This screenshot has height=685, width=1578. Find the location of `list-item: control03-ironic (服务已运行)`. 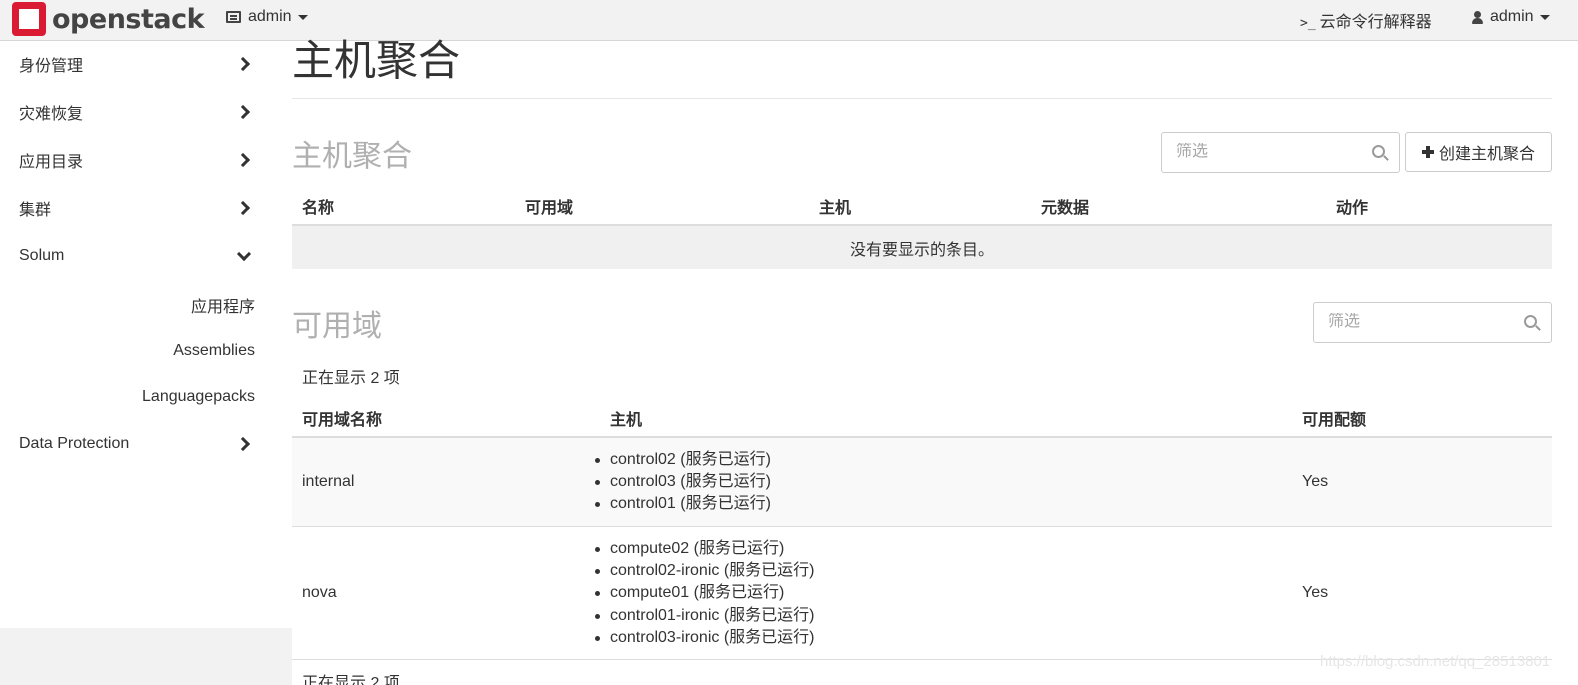

list-item: control03-ironic (服务已运行) is located at coordinates (703, 638).